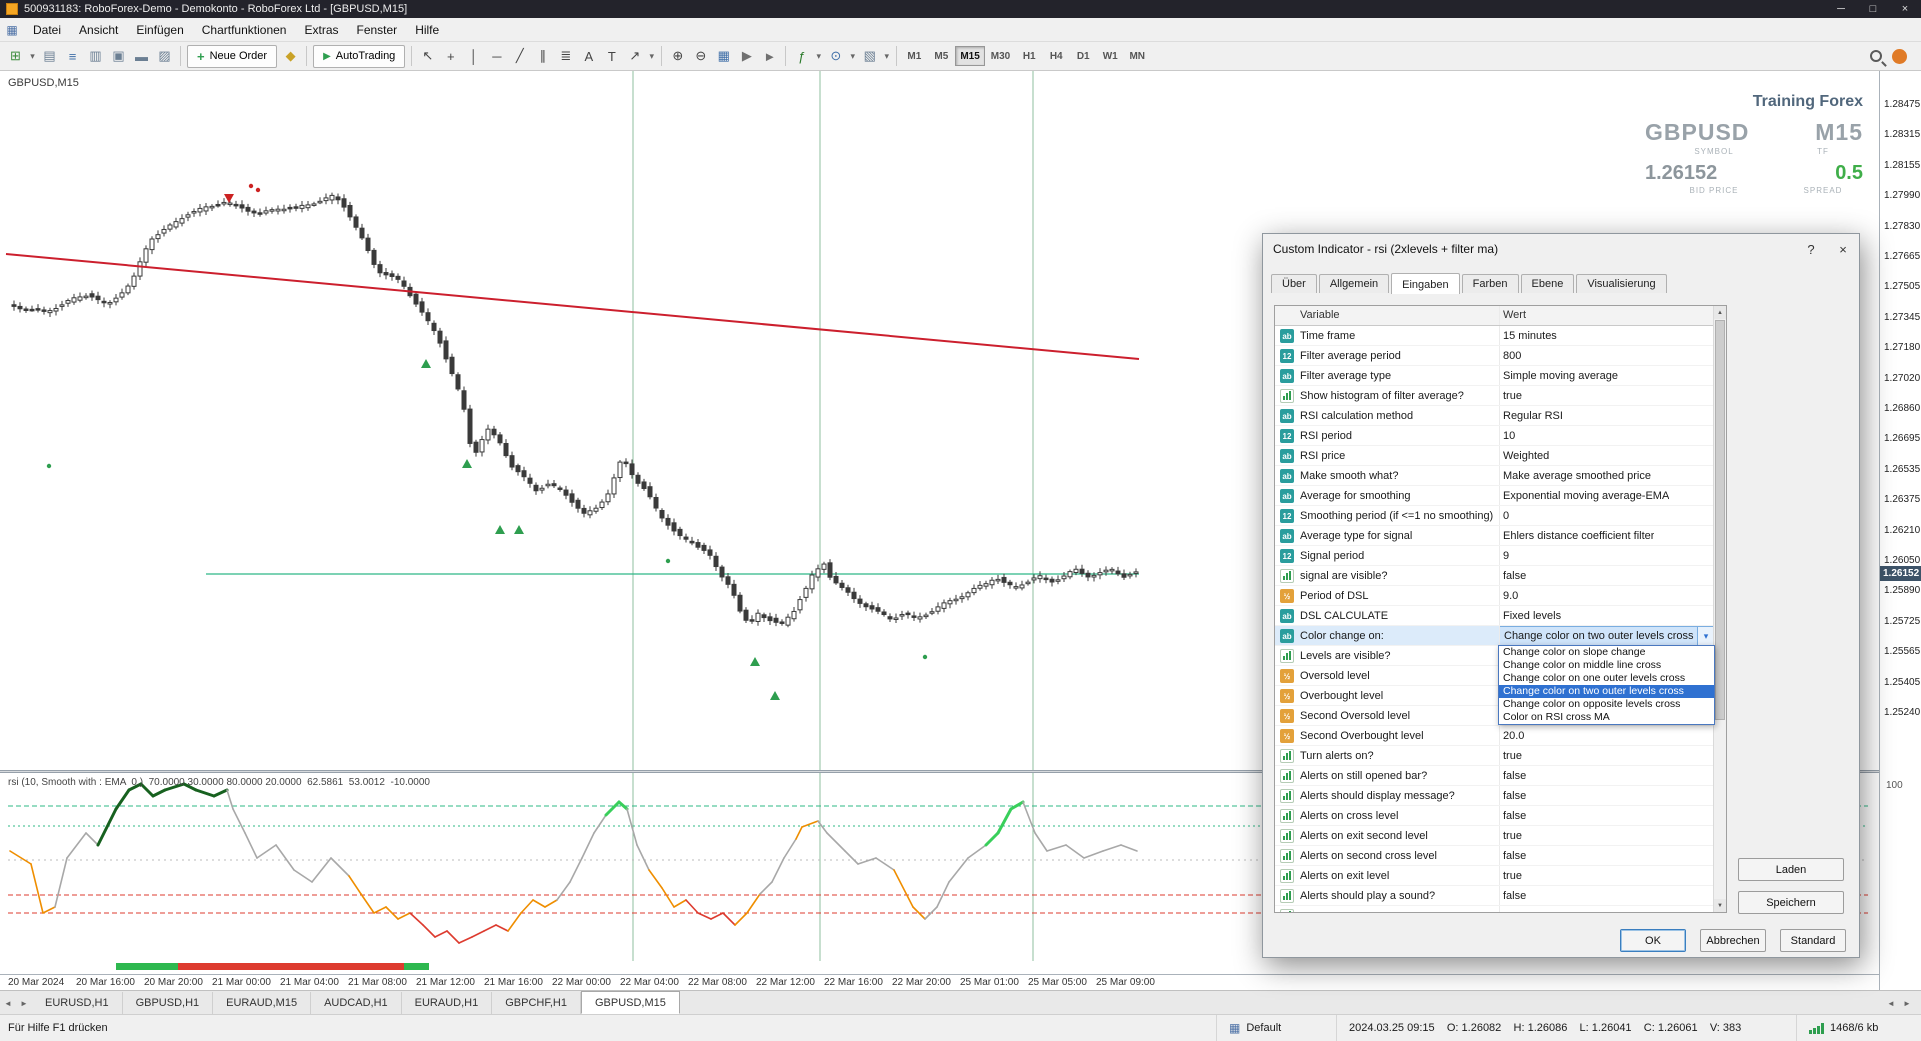 Image resolution: width=1921 pixels, height=1041 pixels. I want to click on chart-tab-gbpchf-h1: GBPCHF,H1, so click(536, 1003).